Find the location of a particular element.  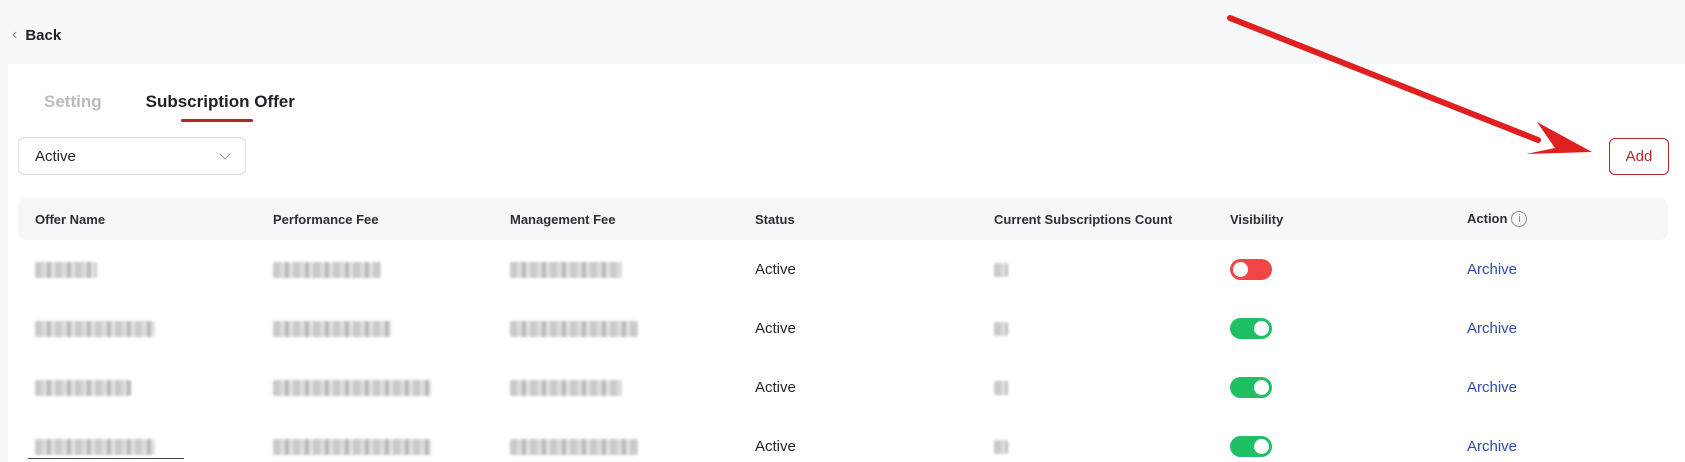

tab-bar: Setting Subscription Offer is located at coordinates (169, 107).